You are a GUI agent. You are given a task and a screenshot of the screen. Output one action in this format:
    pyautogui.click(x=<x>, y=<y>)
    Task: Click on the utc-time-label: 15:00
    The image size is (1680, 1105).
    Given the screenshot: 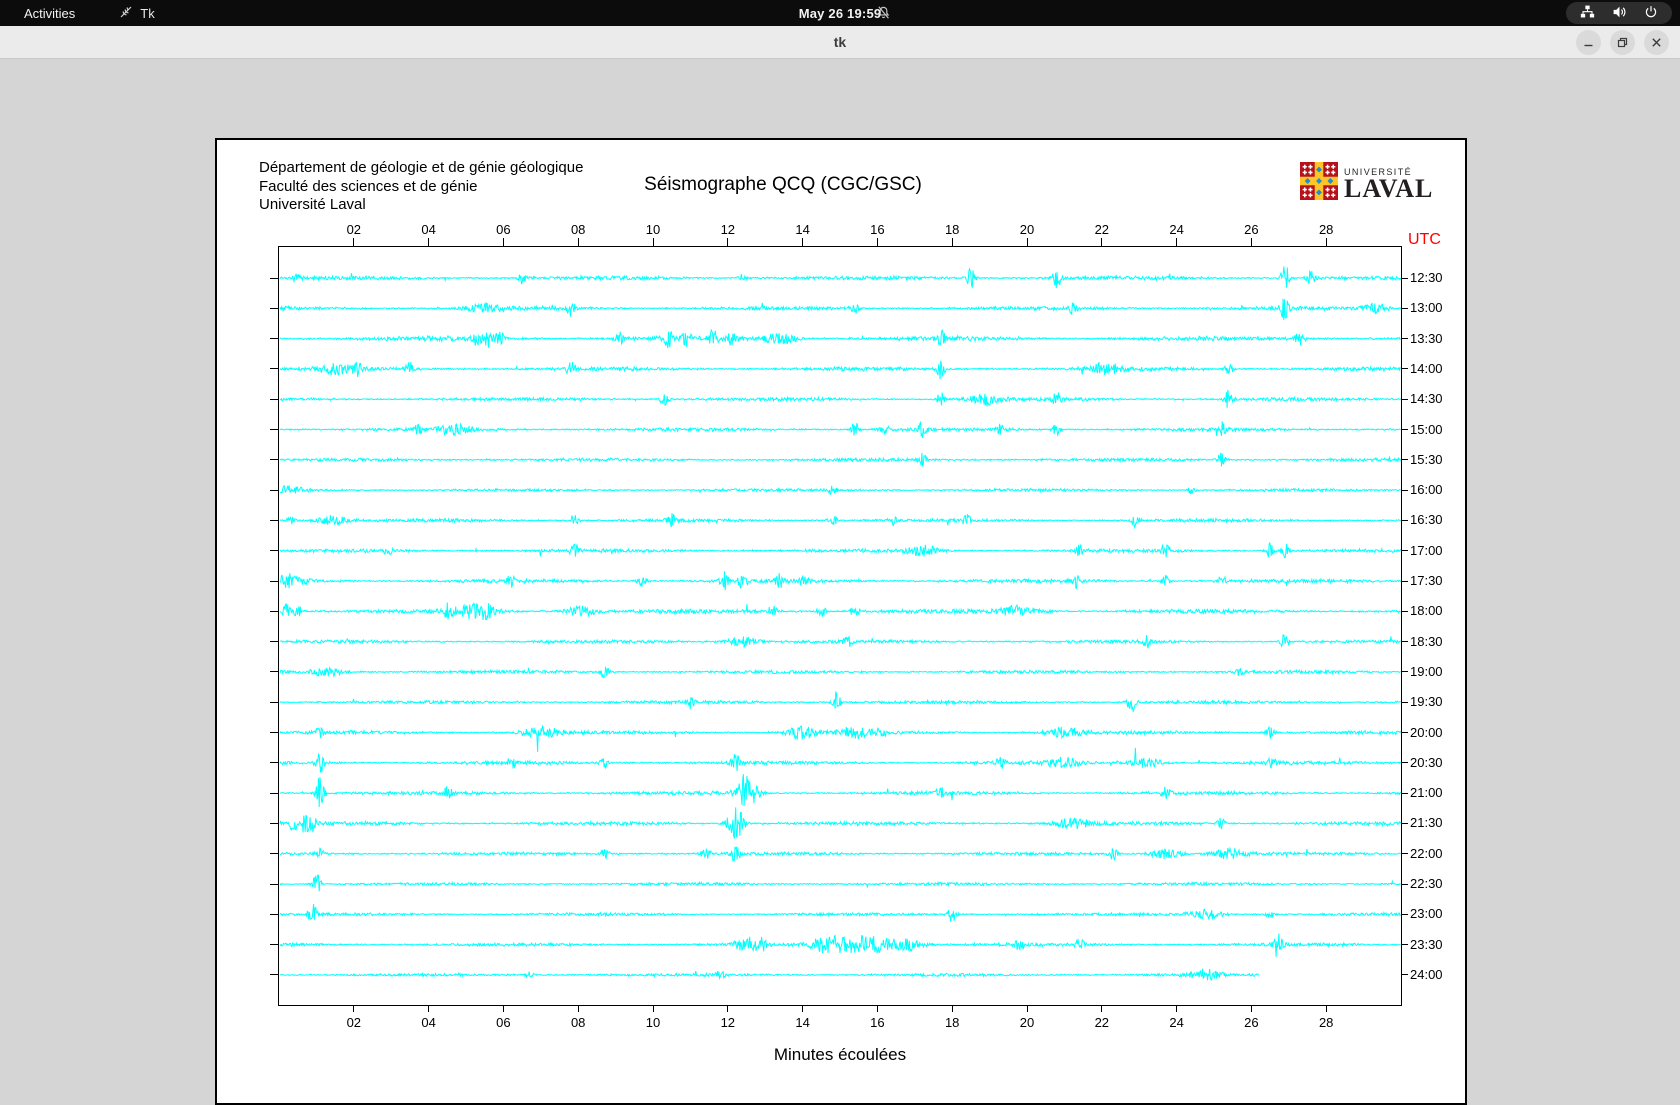 What is the action you would take?
    pyautogui.click(x=1426, y=429)
    